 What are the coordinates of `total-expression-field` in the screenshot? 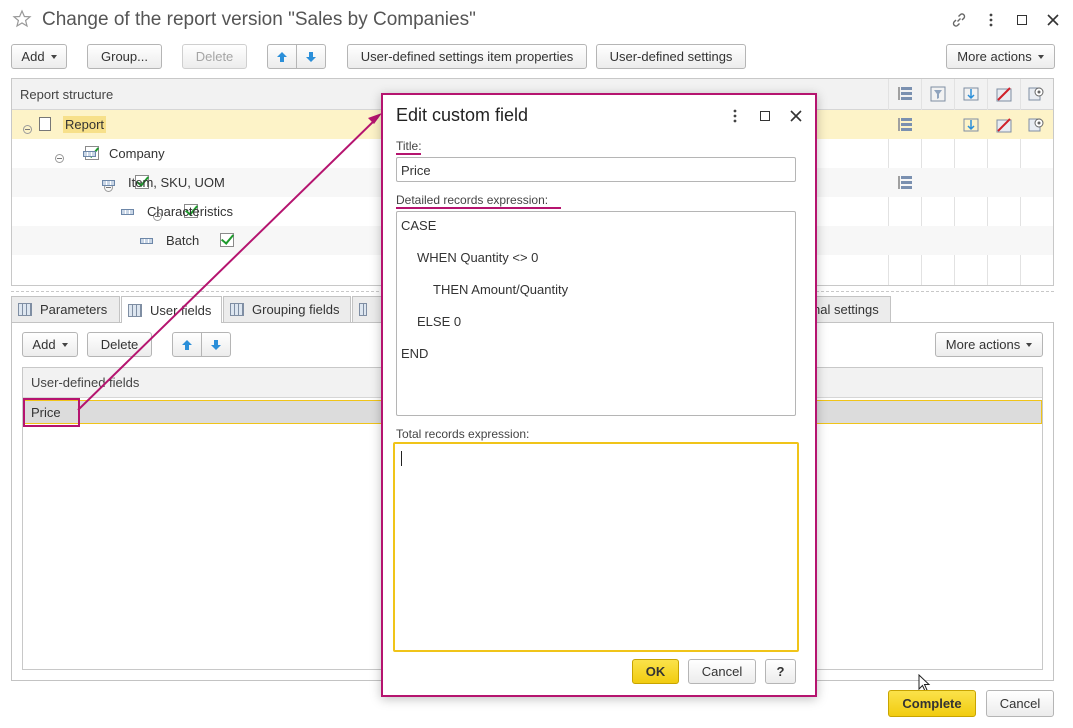 It's located at (596, 547).